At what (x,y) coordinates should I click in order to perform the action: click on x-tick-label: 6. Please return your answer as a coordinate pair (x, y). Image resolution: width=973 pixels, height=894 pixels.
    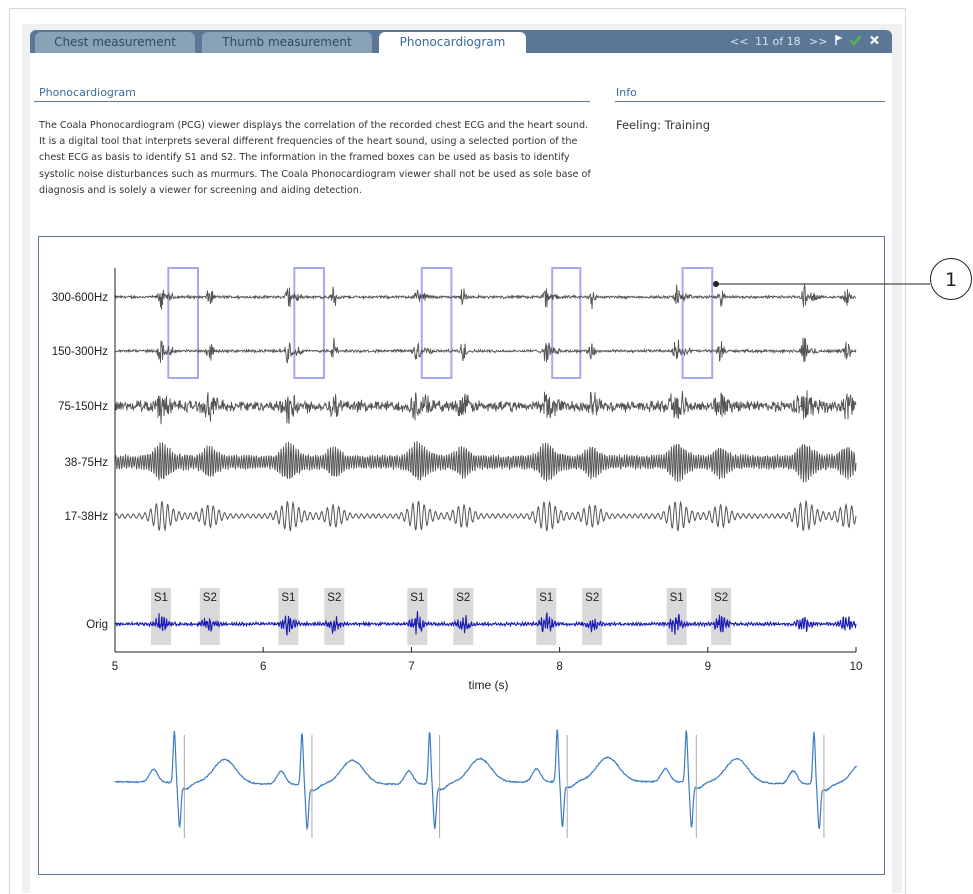
    Looking at the image, I should click on (263, 667).